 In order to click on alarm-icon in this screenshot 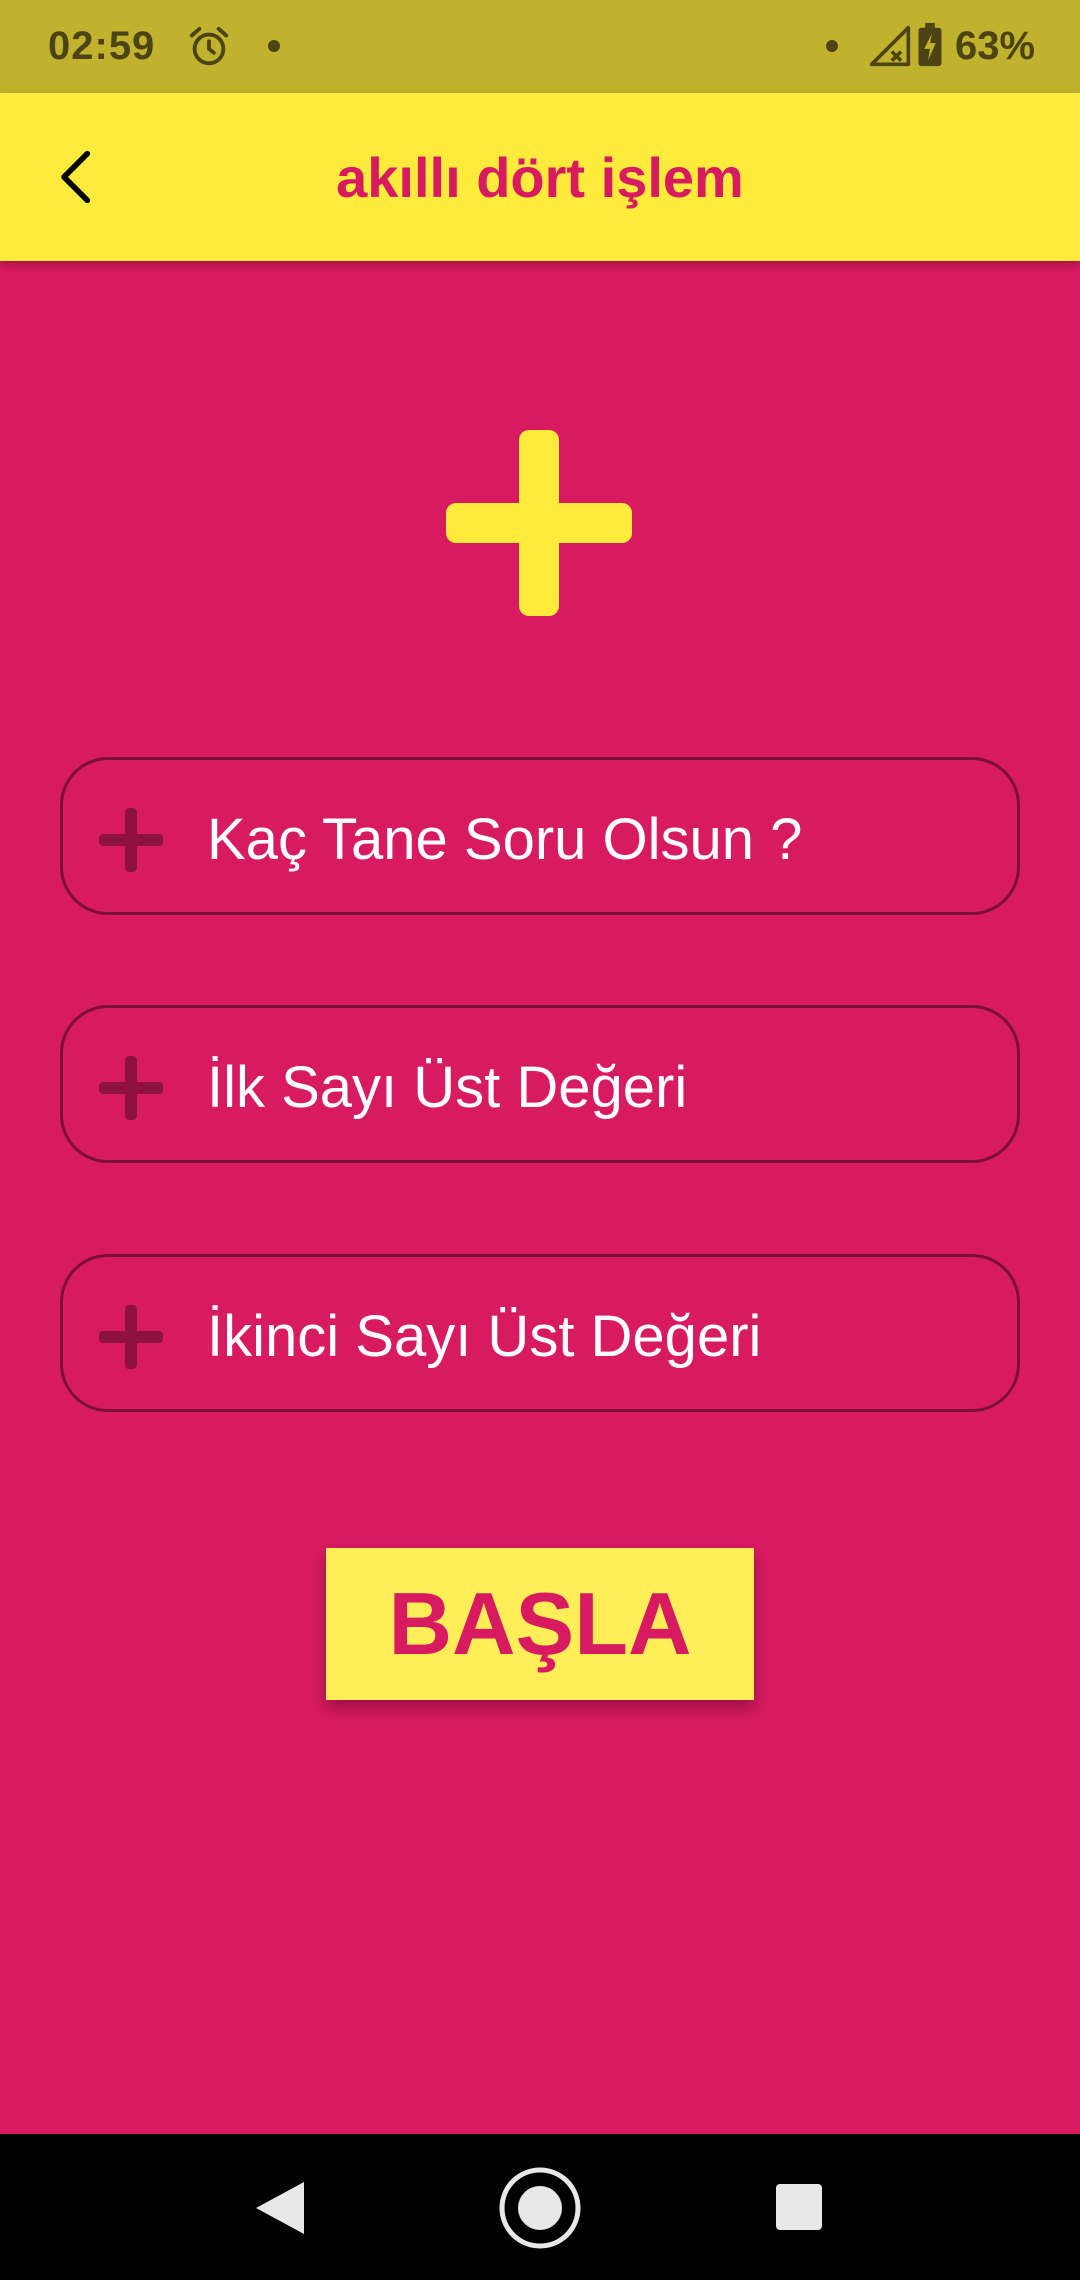, I will do `click(209, 46)`.